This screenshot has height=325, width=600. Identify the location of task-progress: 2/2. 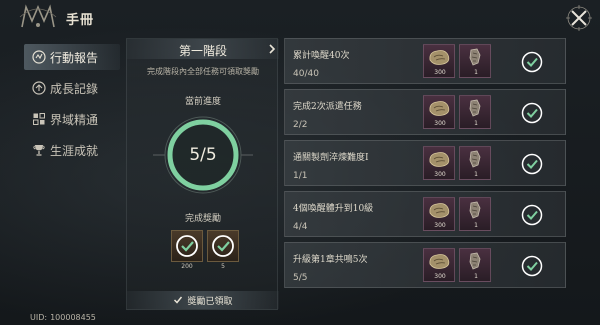
(300, 125).